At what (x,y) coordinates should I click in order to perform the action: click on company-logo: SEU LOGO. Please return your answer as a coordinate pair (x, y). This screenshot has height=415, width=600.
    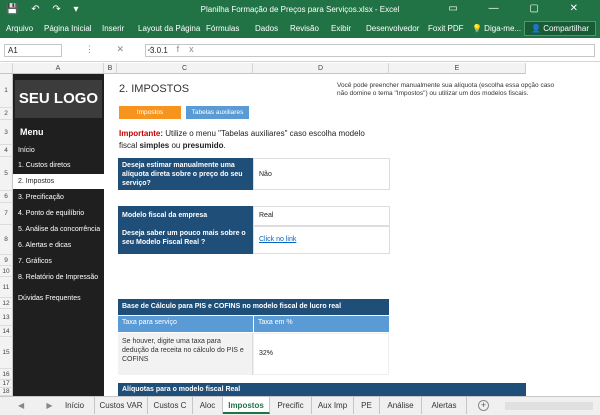
    Looking at the image, I should click on (58, 99).